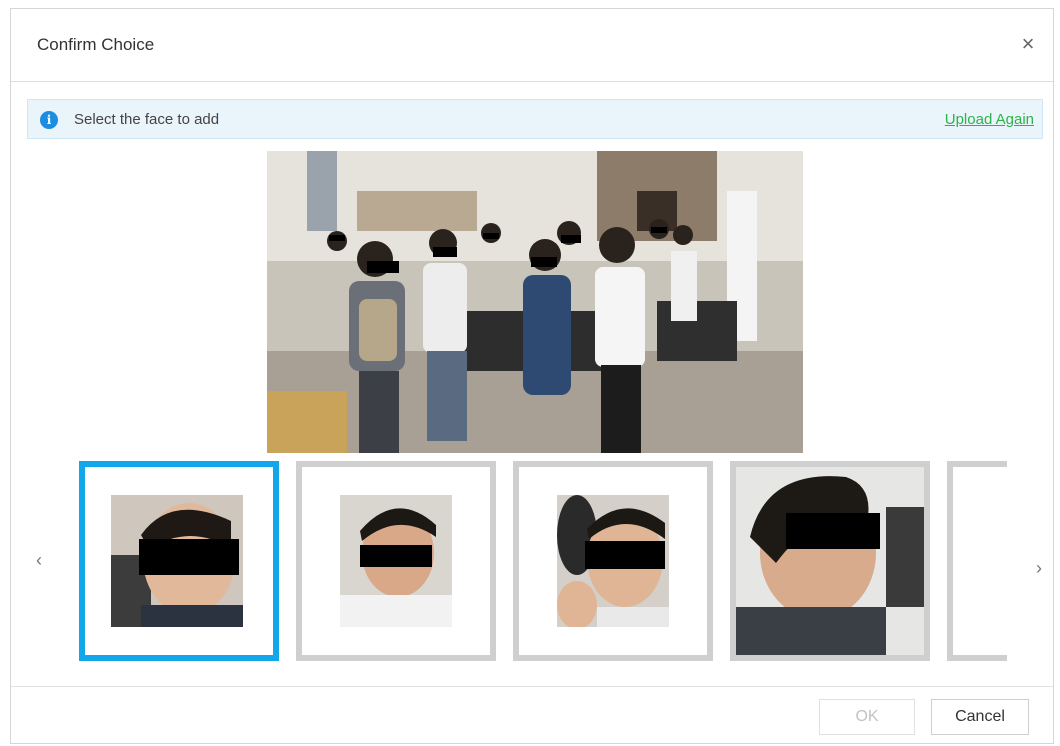 This screenshot has height=746, width=1060. Describe the element at coordinates (535, 119) in the screenshot. I see `info-bar: i Select the face to add Upload Again` at that location.